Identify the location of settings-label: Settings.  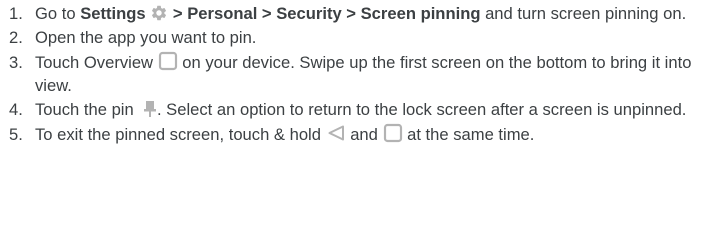
(113, 13).